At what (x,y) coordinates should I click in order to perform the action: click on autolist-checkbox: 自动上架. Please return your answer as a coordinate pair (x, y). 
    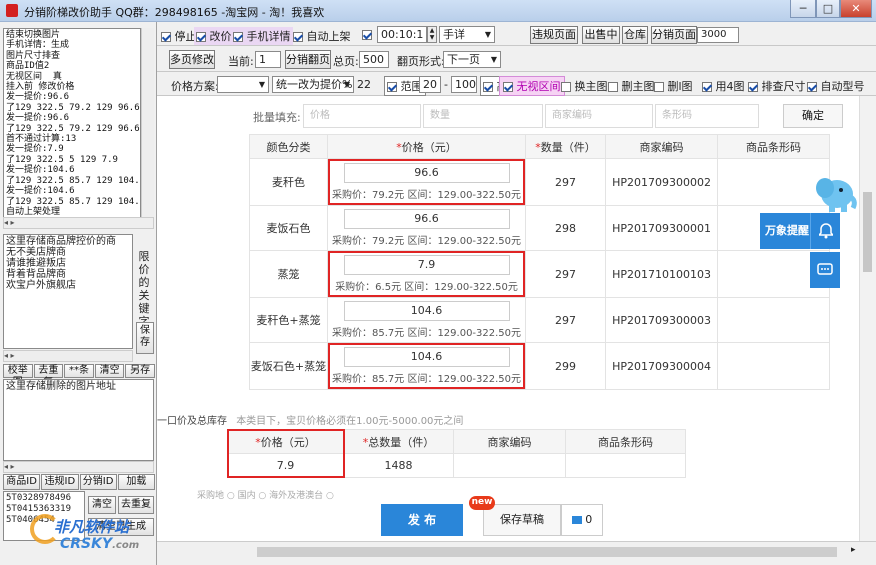
    Looking at the image, I should click on (322, 36).